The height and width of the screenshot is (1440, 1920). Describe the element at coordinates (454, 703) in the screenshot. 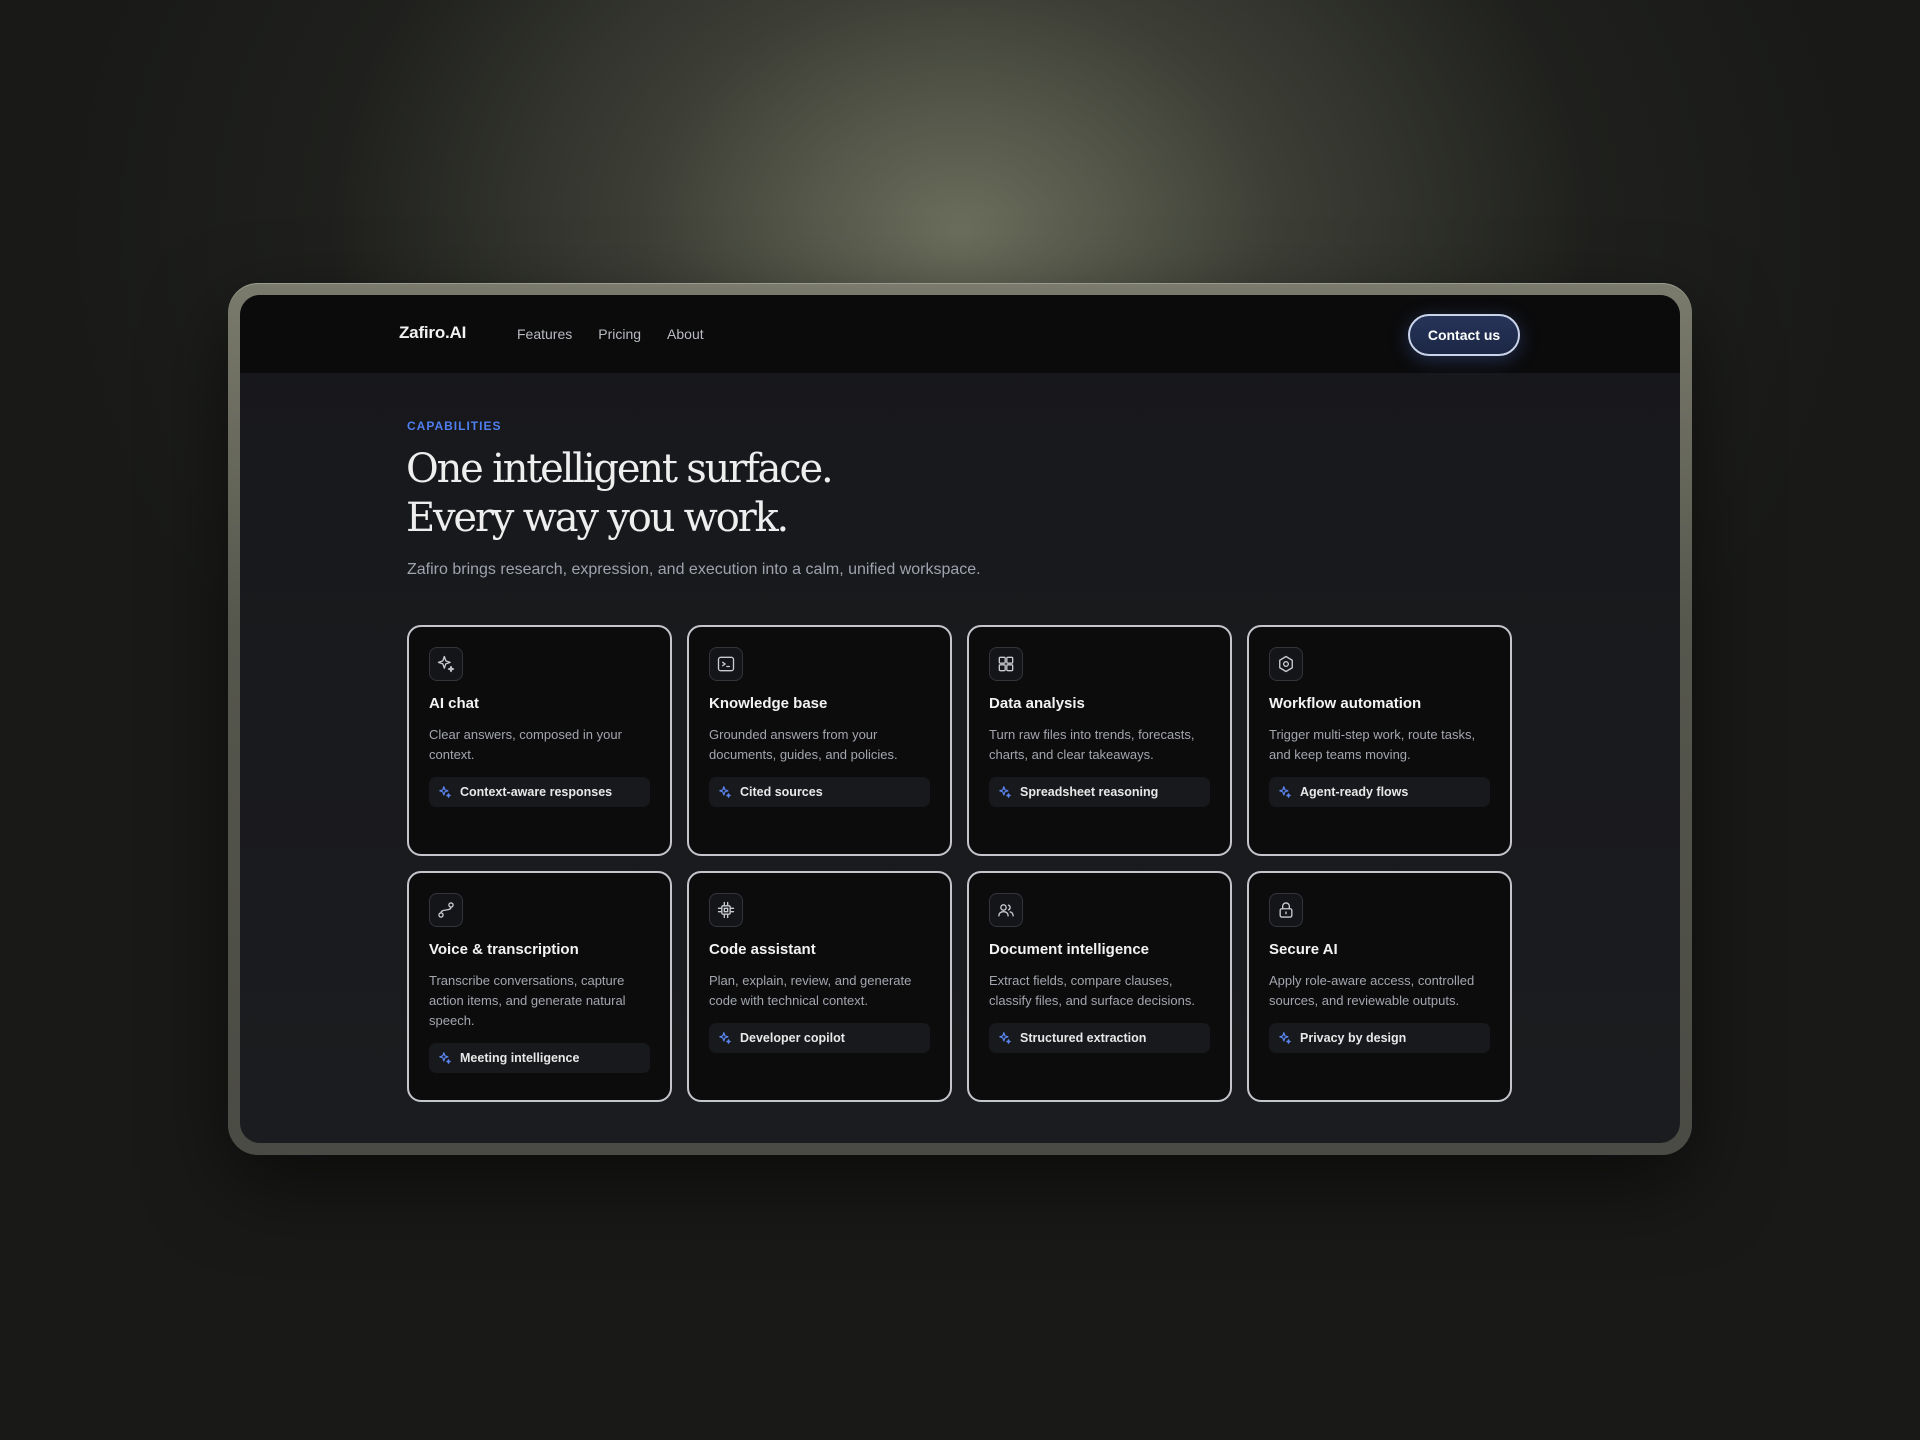

I see `card-title: AI chat` at that location.